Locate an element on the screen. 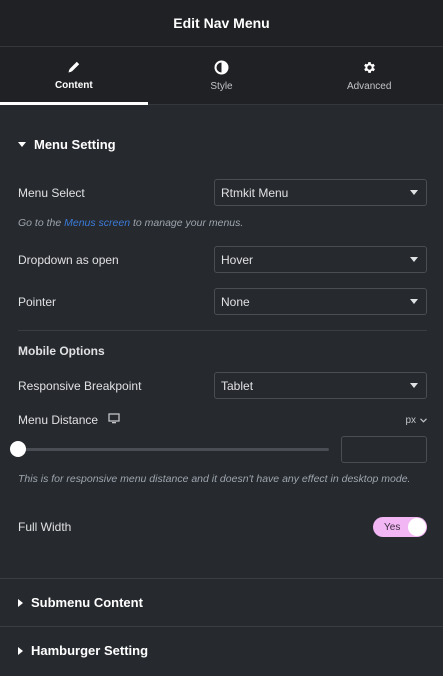 The image size is (443, 676). tab-advanced-label: Advanced is located at coordinates (369, 86).